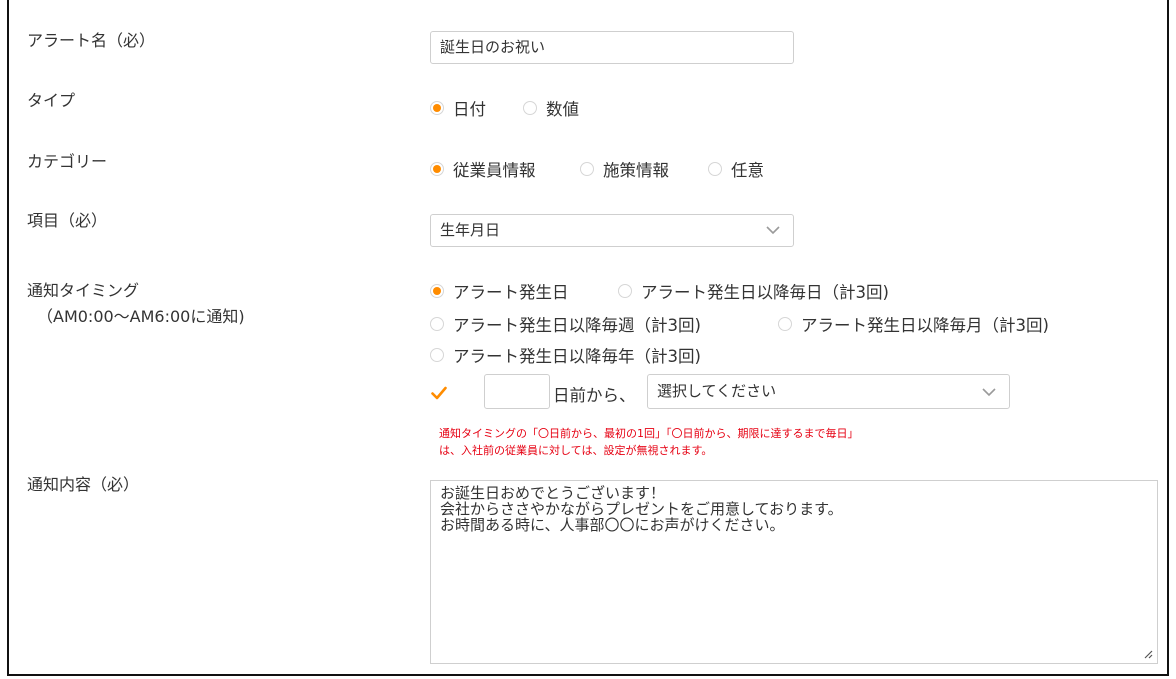 The width and height of the screenshot is (1176, 679). I want to click on timing-note-line-1: 通知タイミングの「〇日前から、最初の1回」「〇日前から、期限に達するまで毎日」, so click(649, 433).